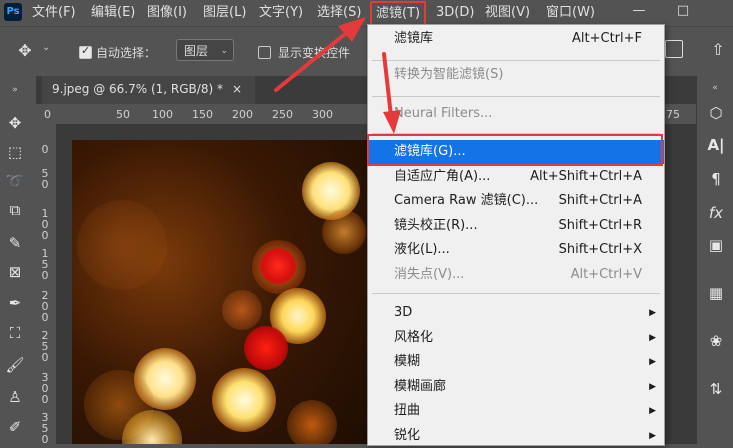 The width and height of the screenshot is (733, 448). Describe the element at coordinates (449, 74) in the screenshot. I see `menu-item-convert-smart-filter: 转换为智能滤镜(S)` at that location.